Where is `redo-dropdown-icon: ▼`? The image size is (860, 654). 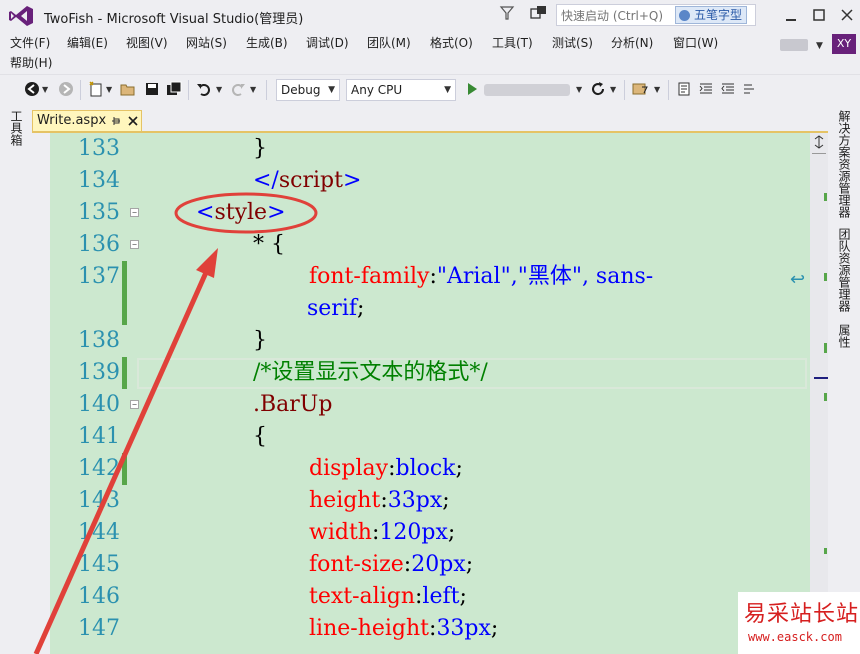 redo-dropdown-icon: ▼ is located at coordinates (253, 90).